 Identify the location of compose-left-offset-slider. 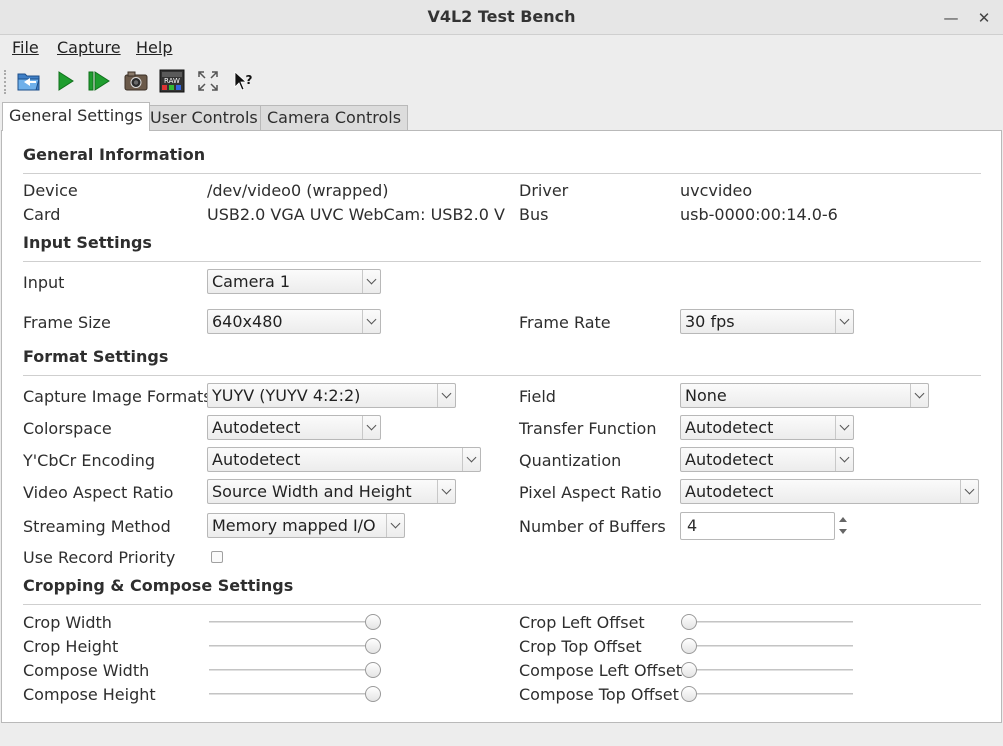
(767, 670).